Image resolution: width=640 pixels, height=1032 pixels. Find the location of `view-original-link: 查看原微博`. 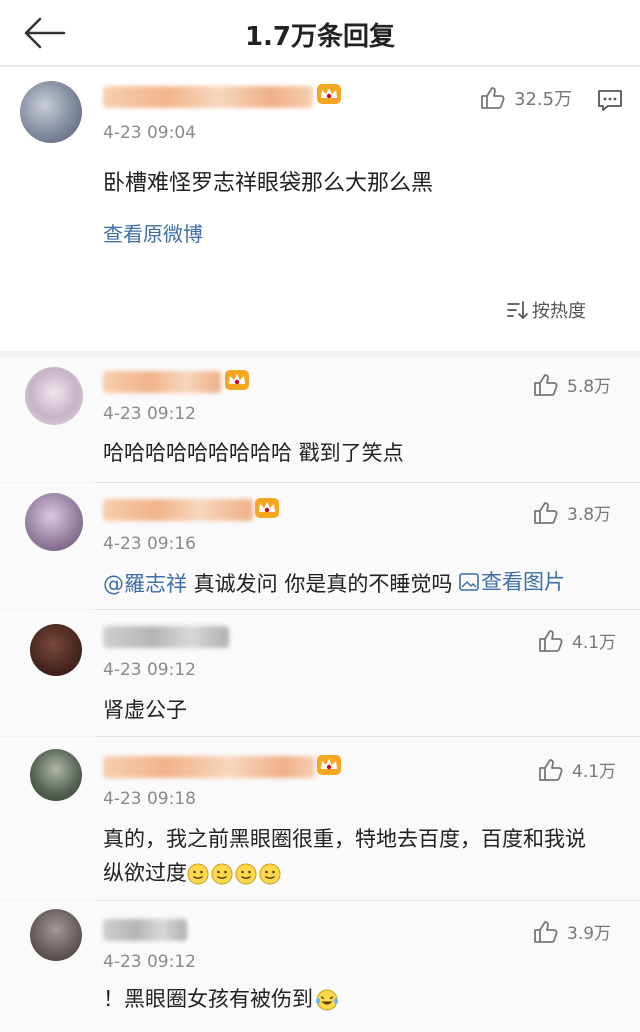

view-original-link: 查看原微博 is located at coordinates (153, 234).